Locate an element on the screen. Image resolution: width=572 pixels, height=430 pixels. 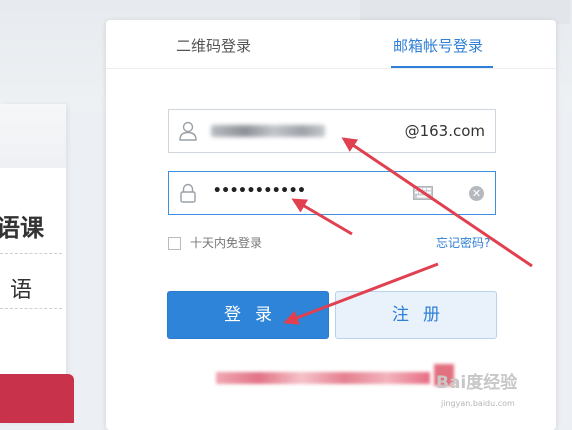
register-button: 注册 is located at coordinates (416, 315).